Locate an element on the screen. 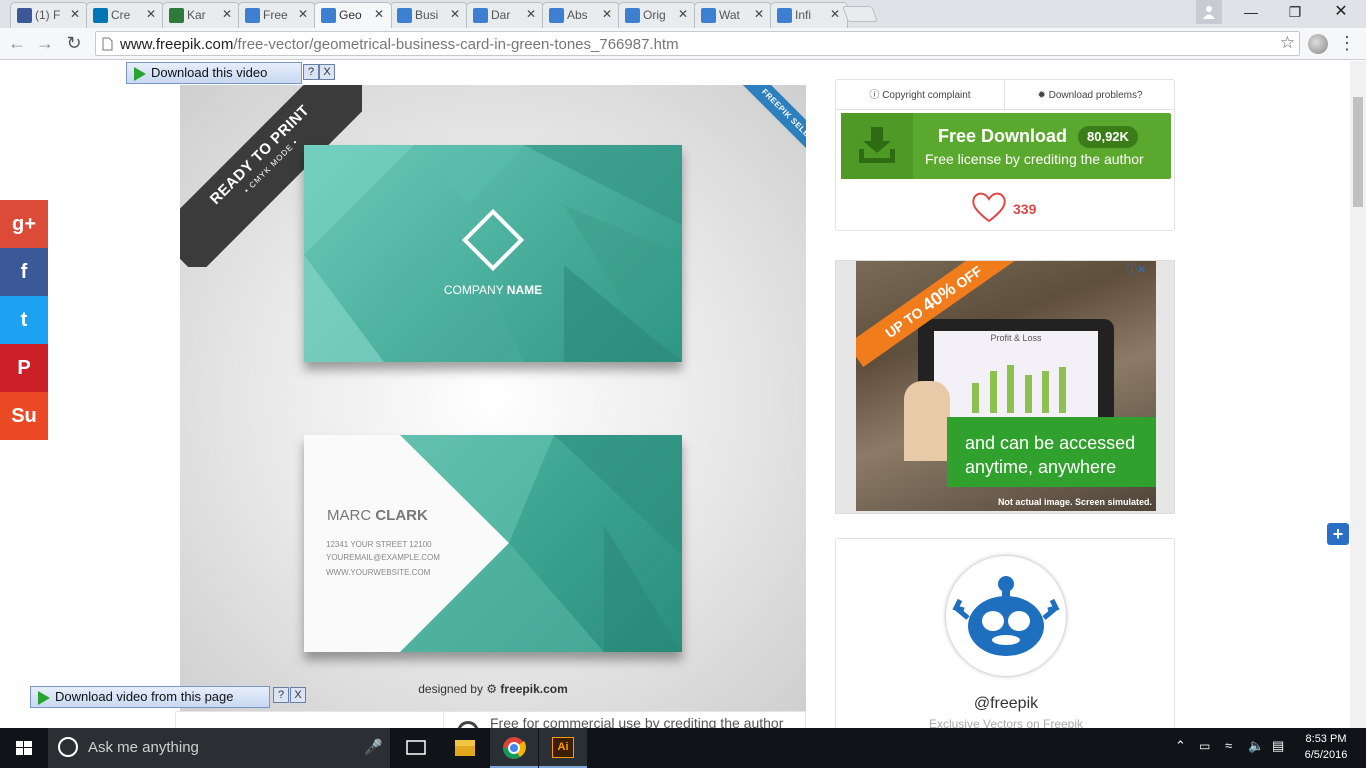 This screenshot has width=1366, height=773. illustrator-taskbar-button: Ai is located at coordinates (563, 748).